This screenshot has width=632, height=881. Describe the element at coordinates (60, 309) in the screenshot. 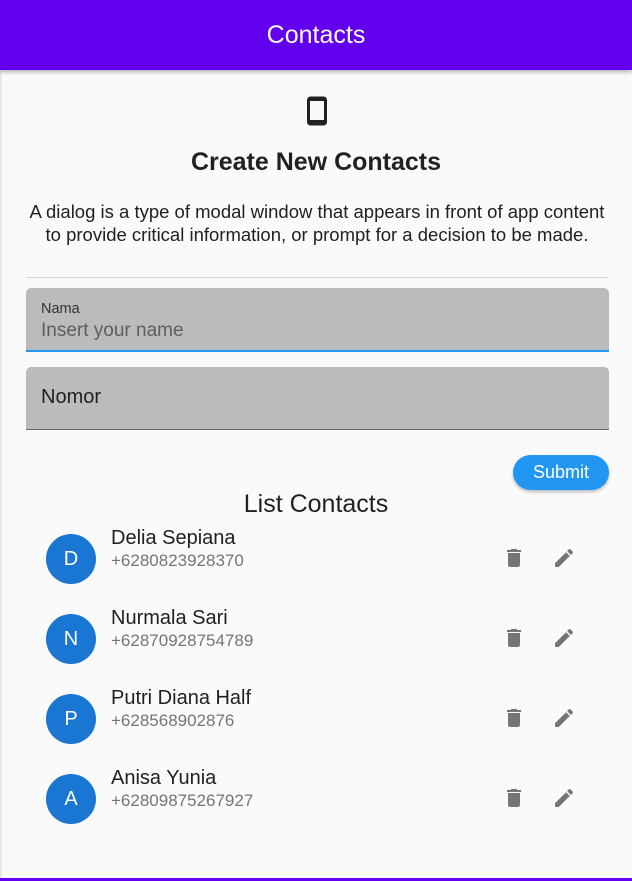

I see `name-field-label: Nama` at that location.